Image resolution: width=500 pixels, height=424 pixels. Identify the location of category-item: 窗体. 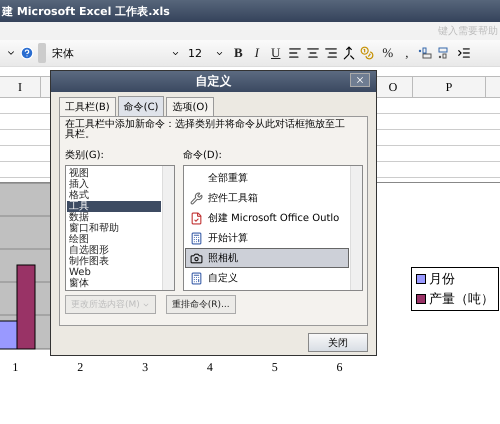
(114, 283).